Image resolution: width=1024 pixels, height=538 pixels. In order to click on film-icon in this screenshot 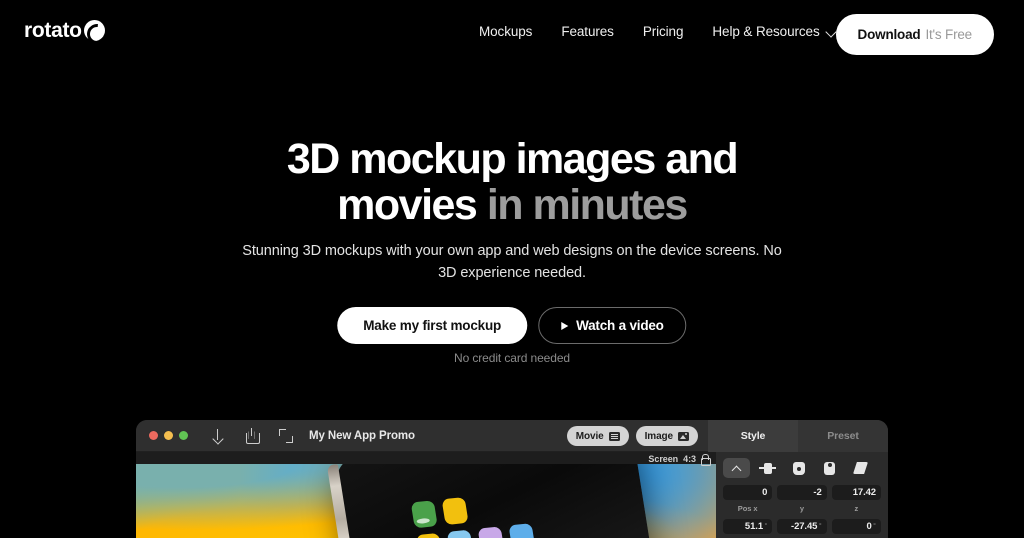, I will do `click(614, 436)`.